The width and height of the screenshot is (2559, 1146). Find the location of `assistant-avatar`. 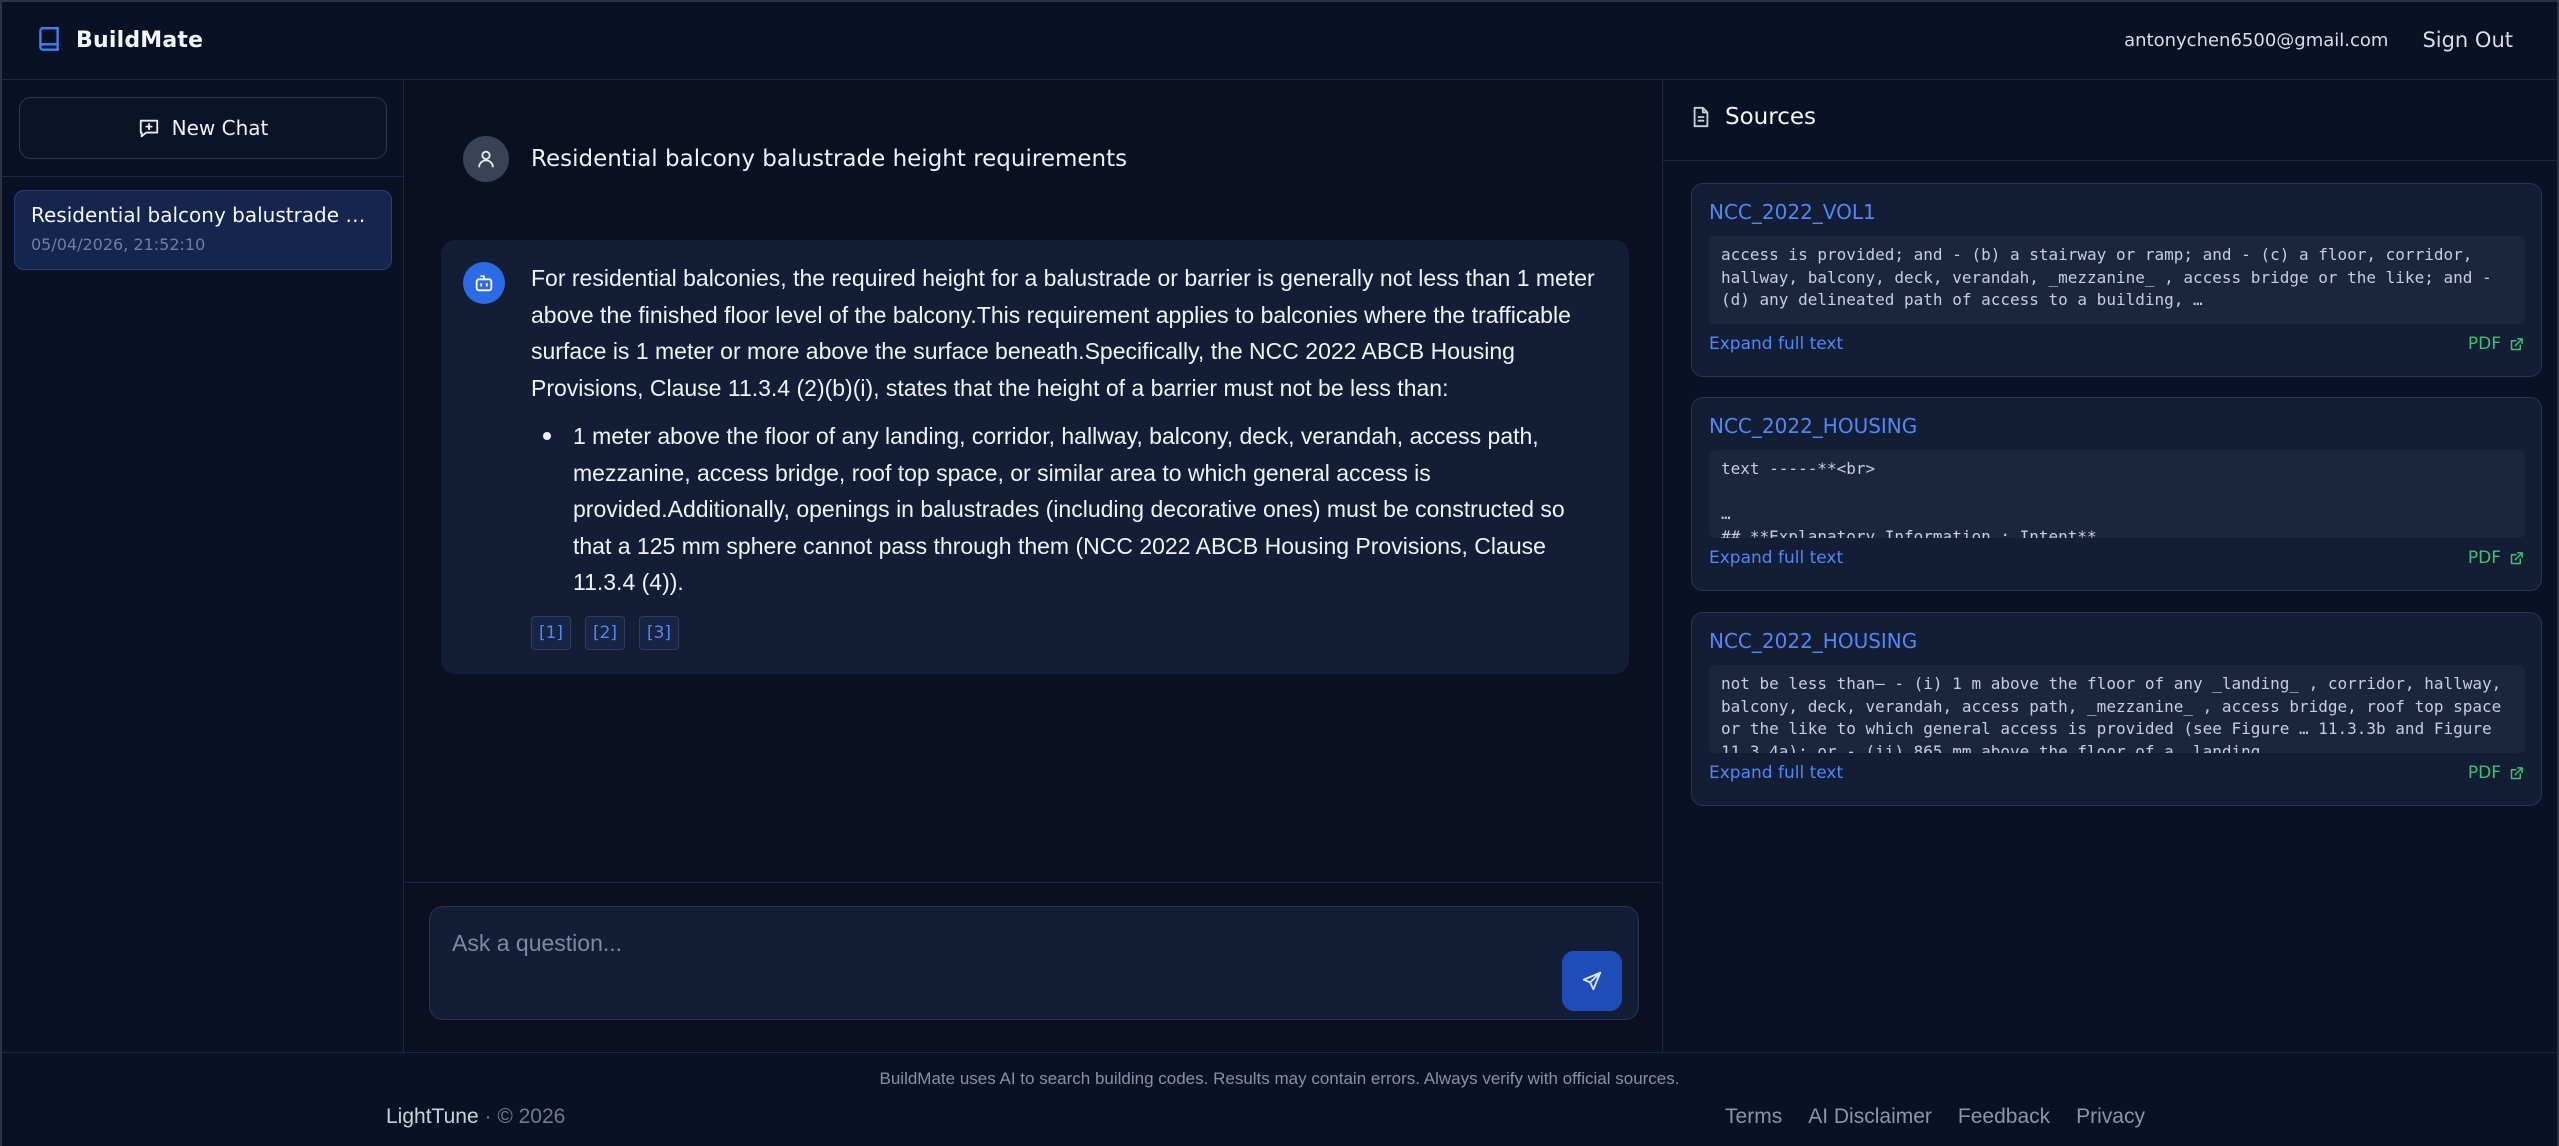

assistant-avatar is located at coordinates (484, 283).